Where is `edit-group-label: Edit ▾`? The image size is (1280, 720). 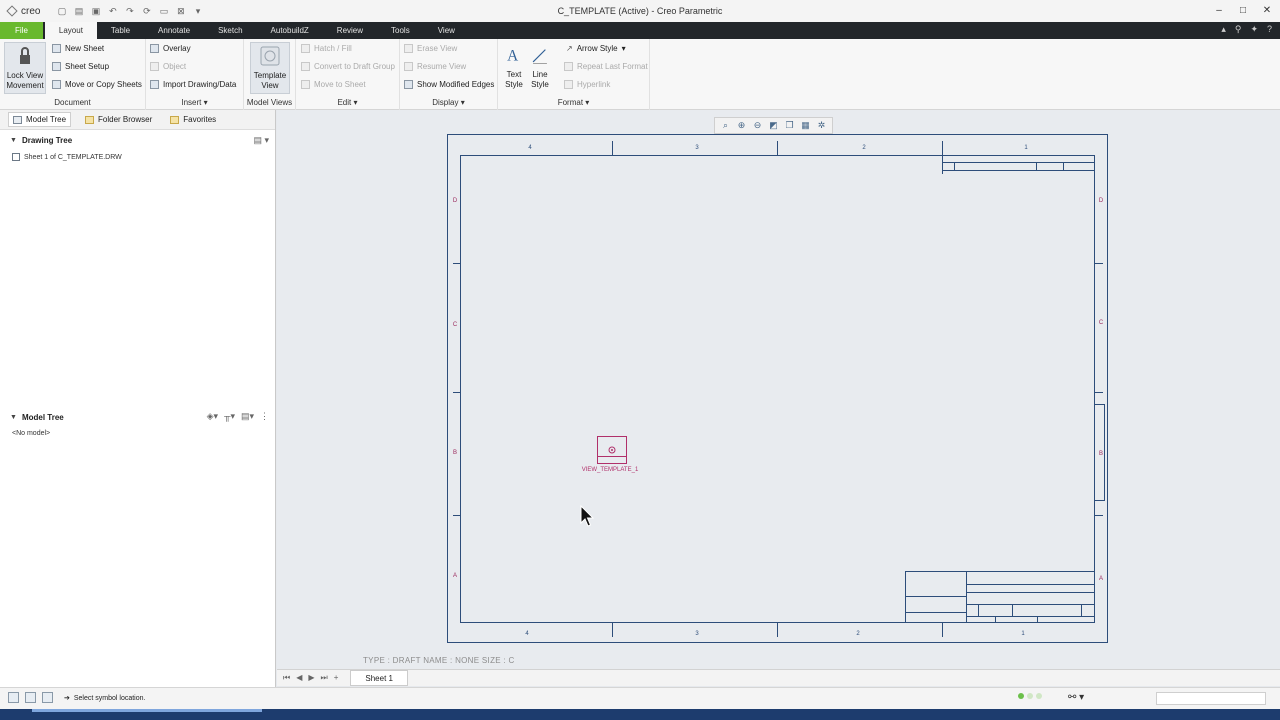
edit-group-label: Edit ▾ is located at coordinates (347, 102).